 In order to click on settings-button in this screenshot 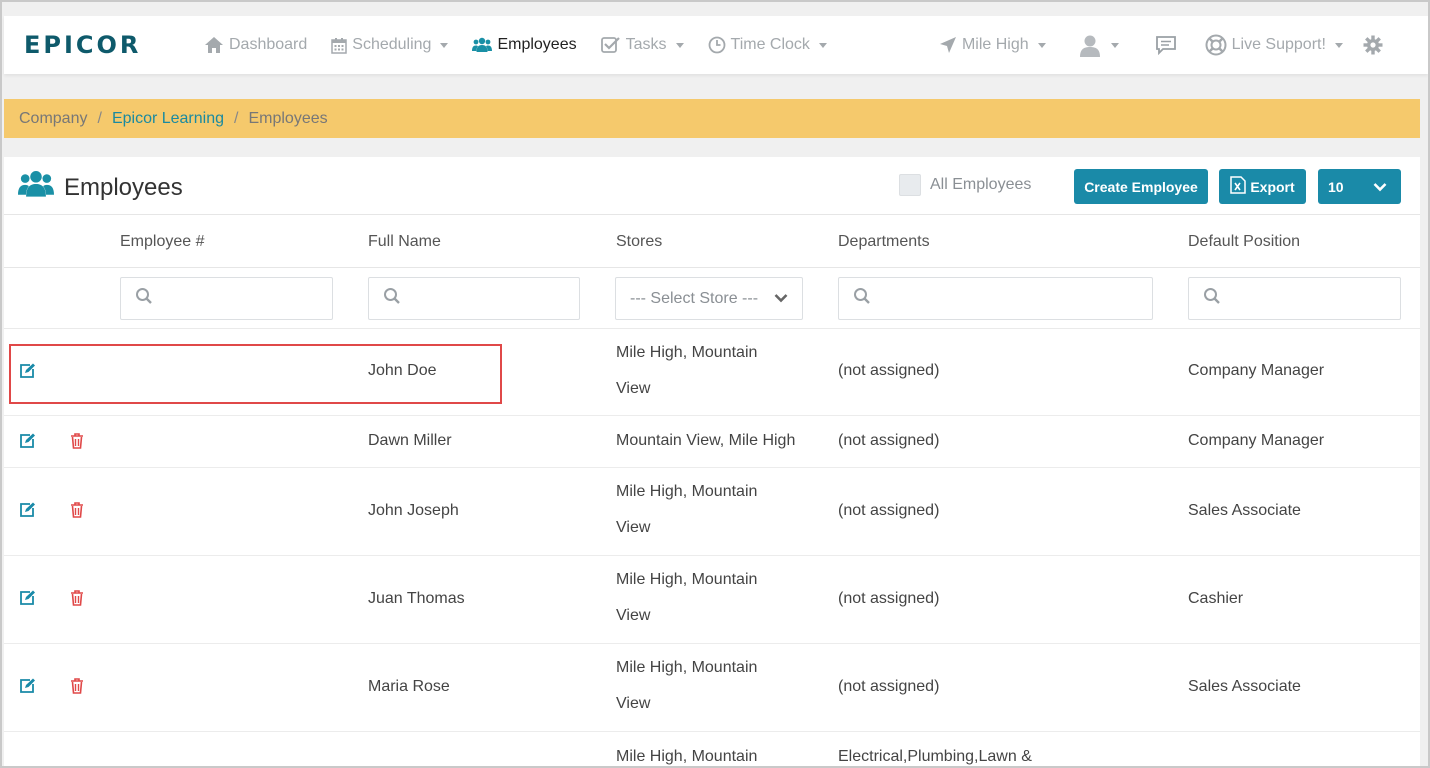, I will do `click(1373, 45)`.